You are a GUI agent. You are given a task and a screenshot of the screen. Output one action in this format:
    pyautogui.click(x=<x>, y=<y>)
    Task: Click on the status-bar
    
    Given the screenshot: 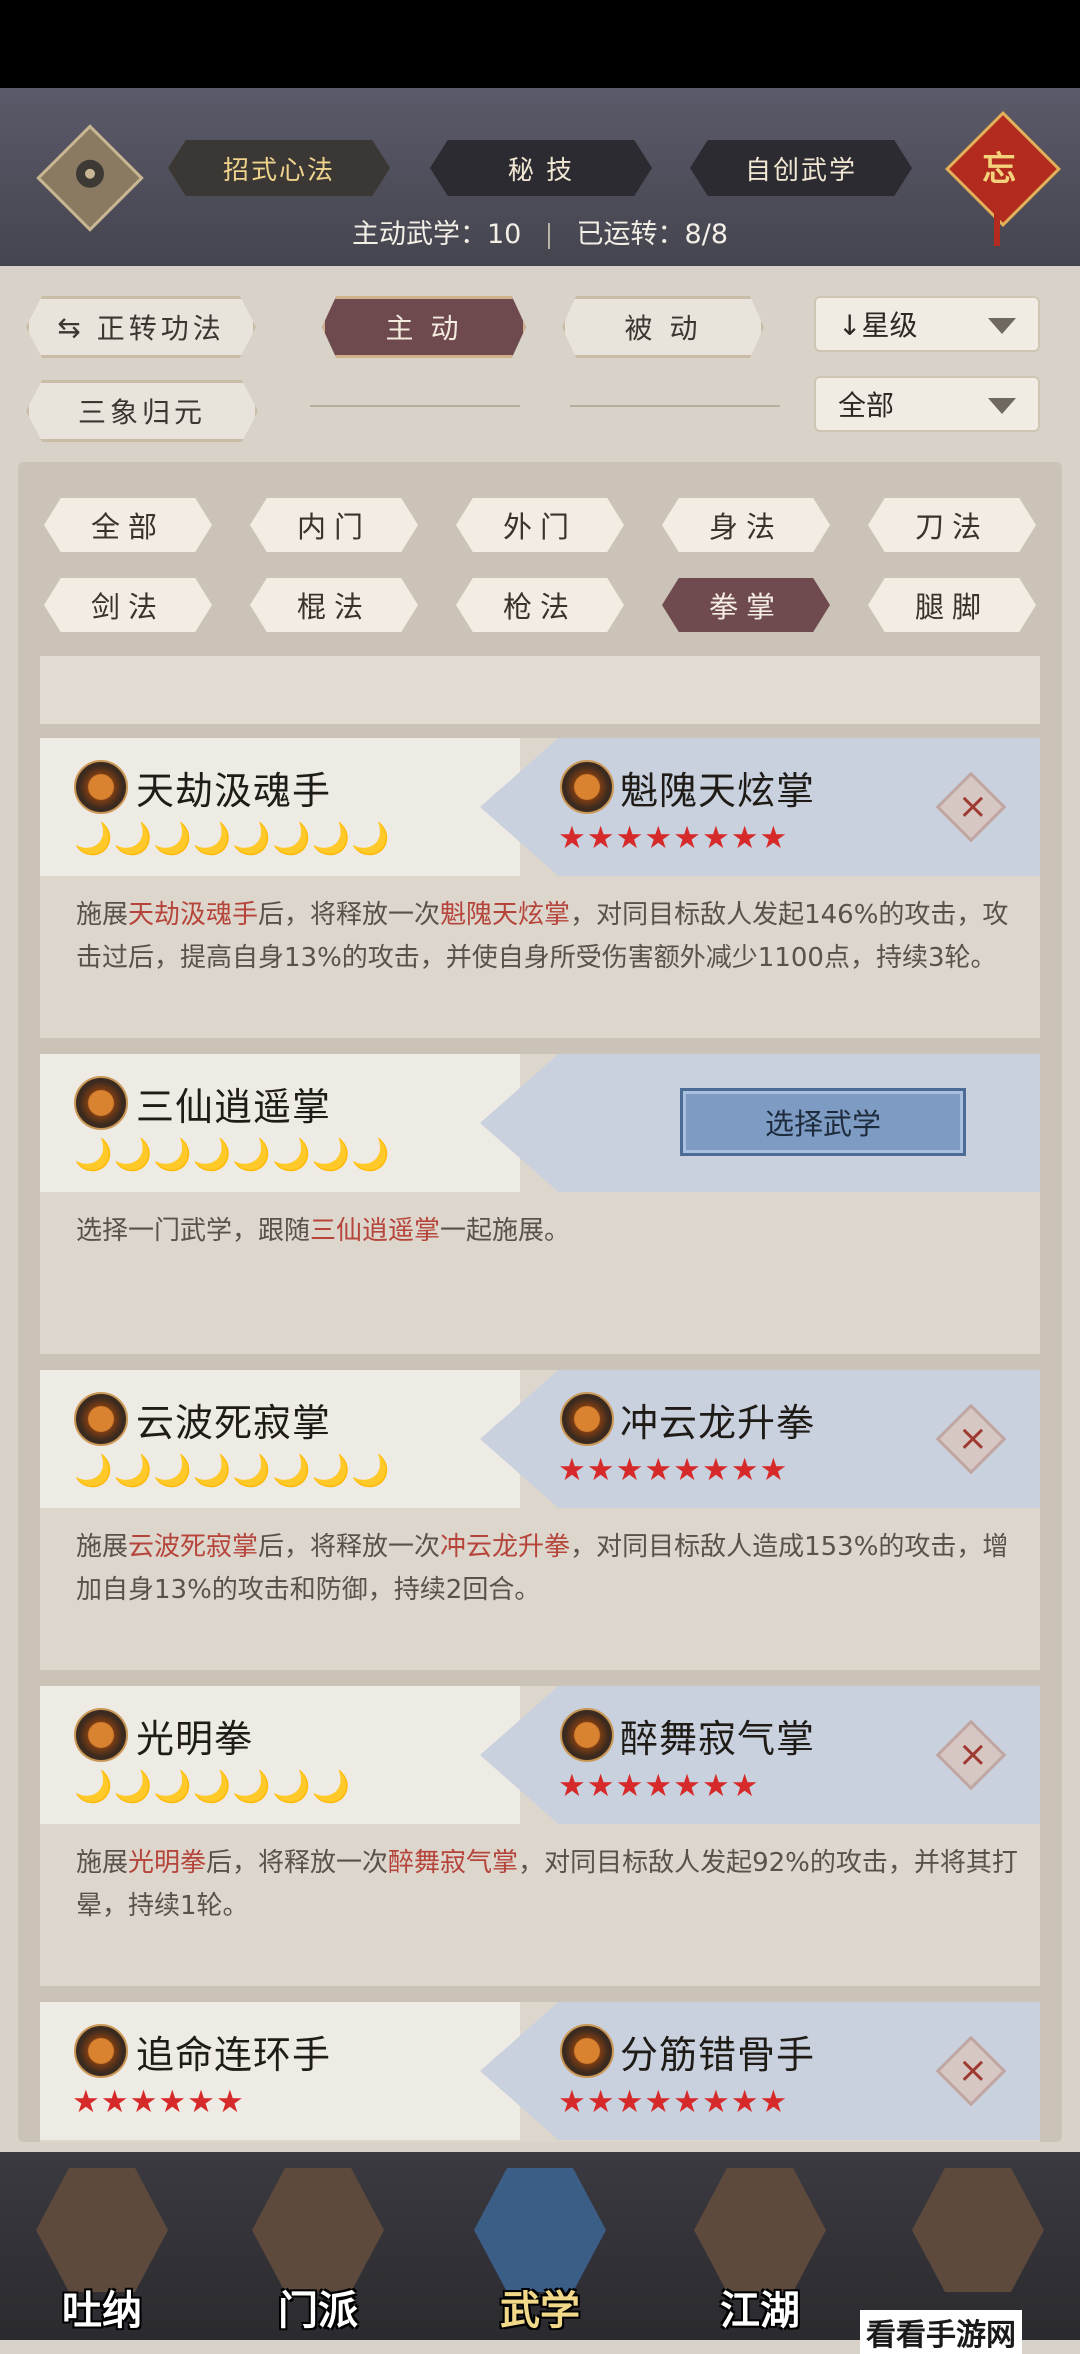 What is the action you would take?
    pyautogui.click(x=540, y=44)
    